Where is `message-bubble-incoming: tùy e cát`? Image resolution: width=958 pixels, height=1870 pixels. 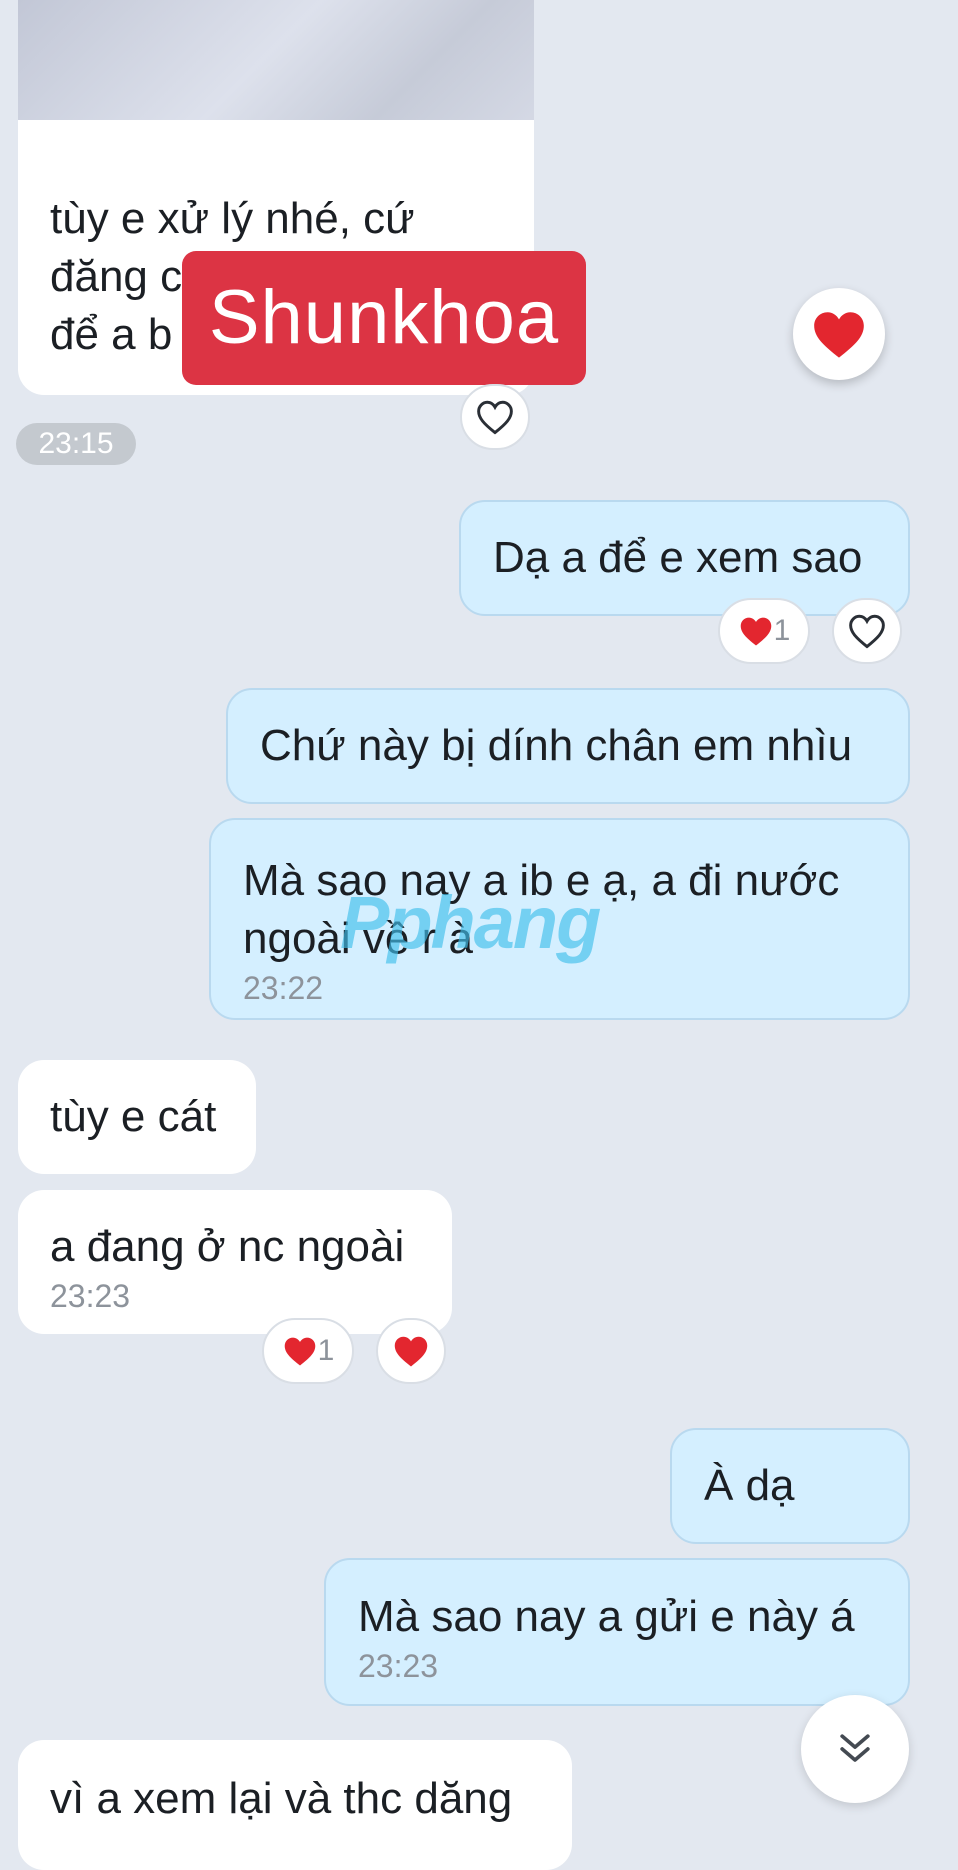 message-bubble-incoming: tùy e cát is located at coordinates (137, 1117).